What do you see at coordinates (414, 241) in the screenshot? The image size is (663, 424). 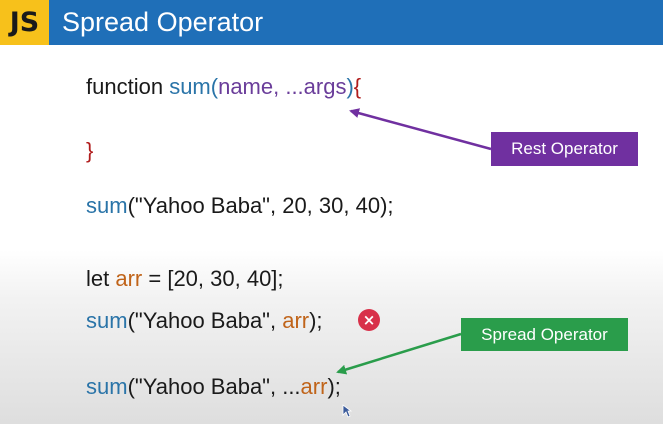 I see `annotation-arrows` at bounding box center [414, 241].